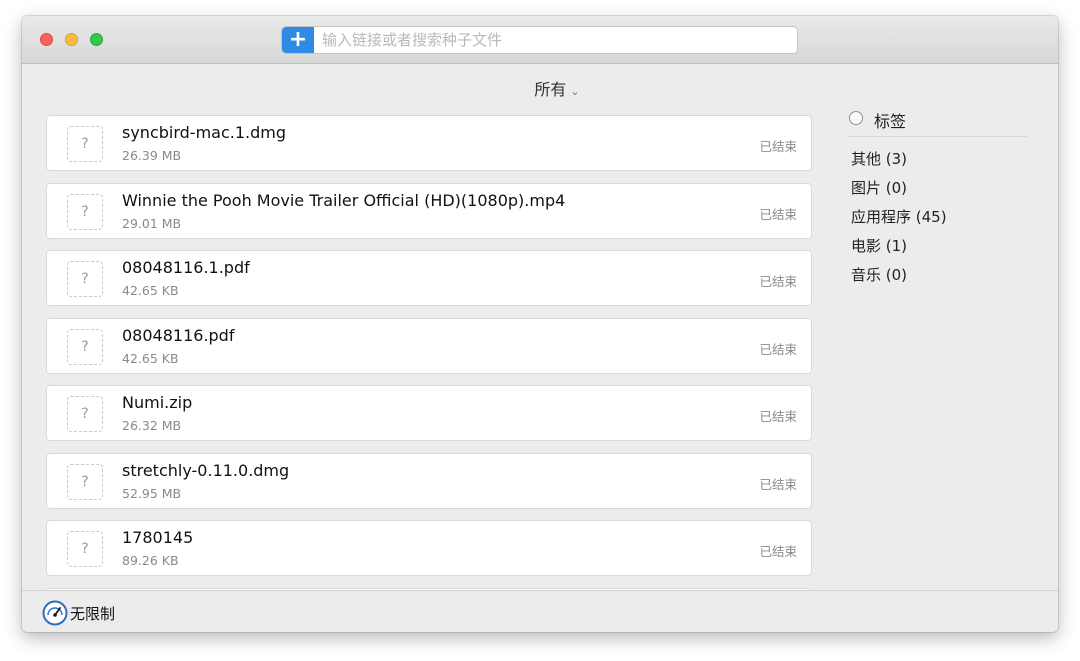 The height and width of the screenshot is (661, 1080). I want to click on file-name: 08048116.pdf, so click(178, 335).